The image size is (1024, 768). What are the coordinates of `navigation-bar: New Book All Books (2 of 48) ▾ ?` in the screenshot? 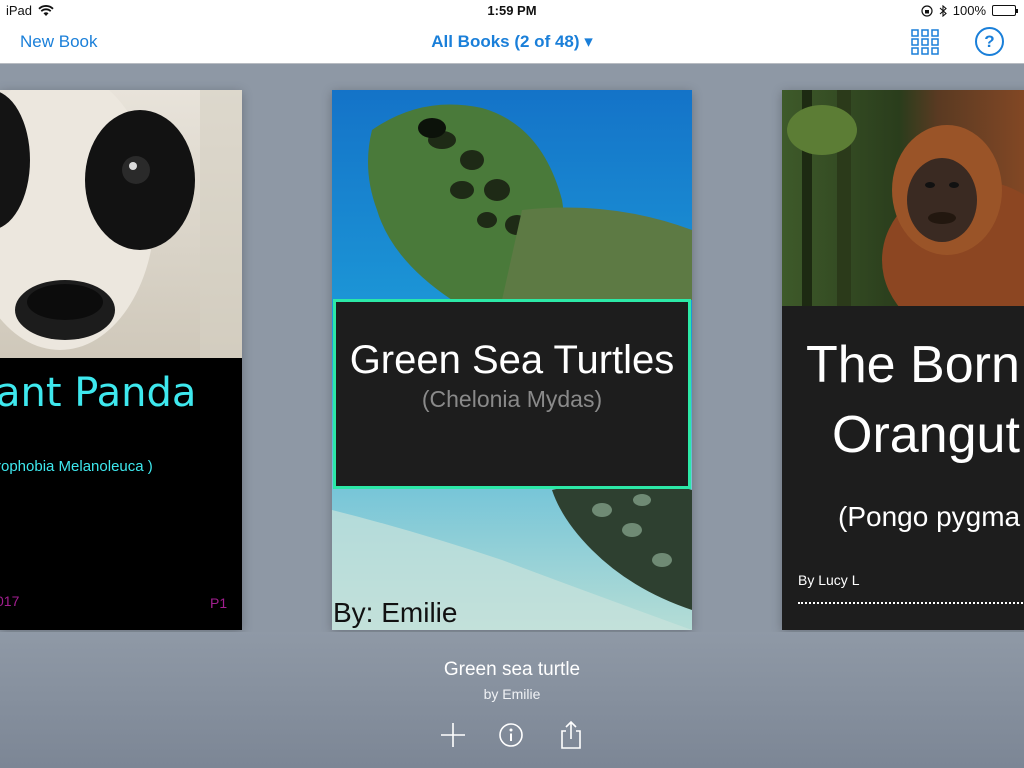 It's located at (512, 42).